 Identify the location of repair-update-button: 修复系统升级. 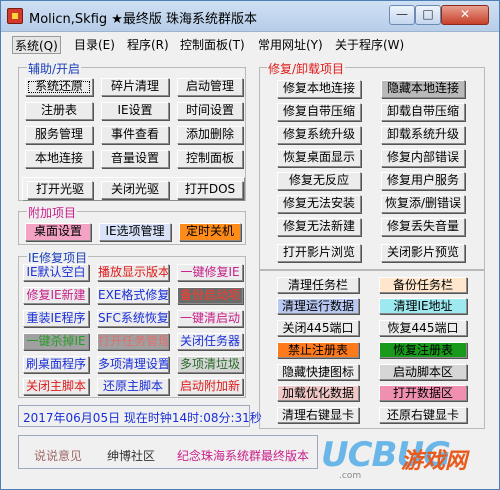
(319, 135).